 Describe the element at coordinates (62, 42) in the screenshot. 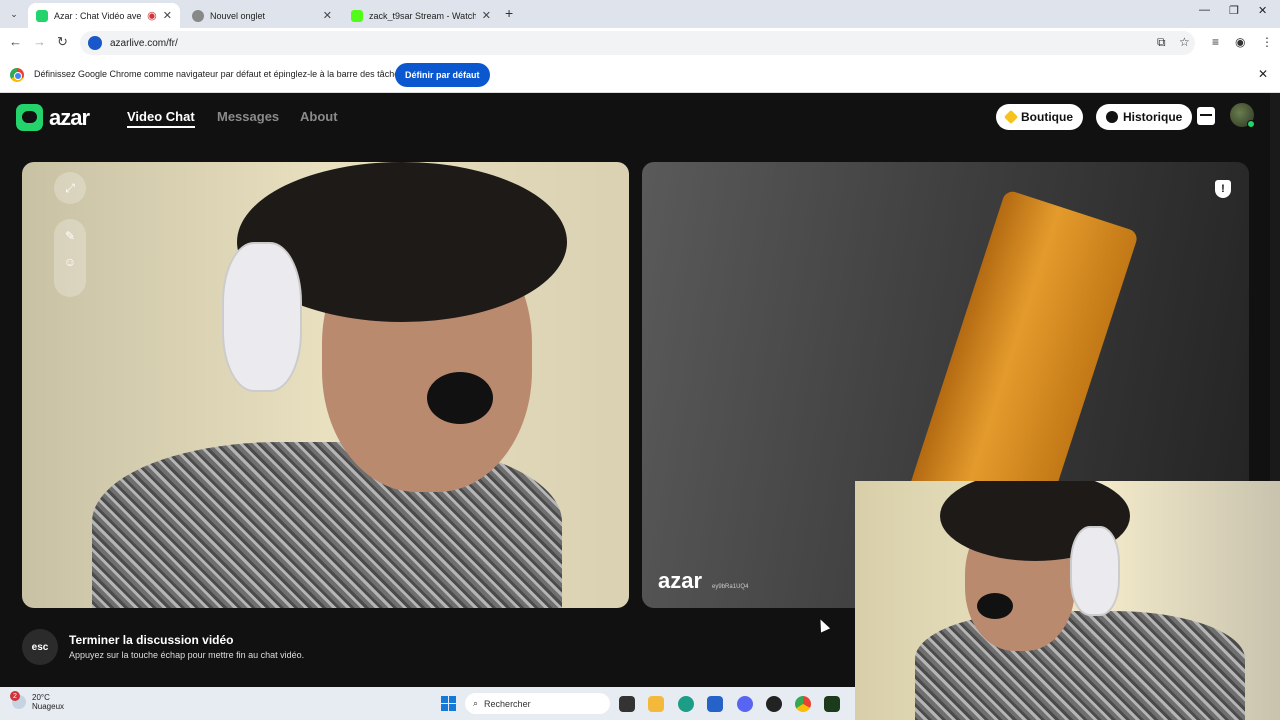

I see `reload-button: ↻` at that location.